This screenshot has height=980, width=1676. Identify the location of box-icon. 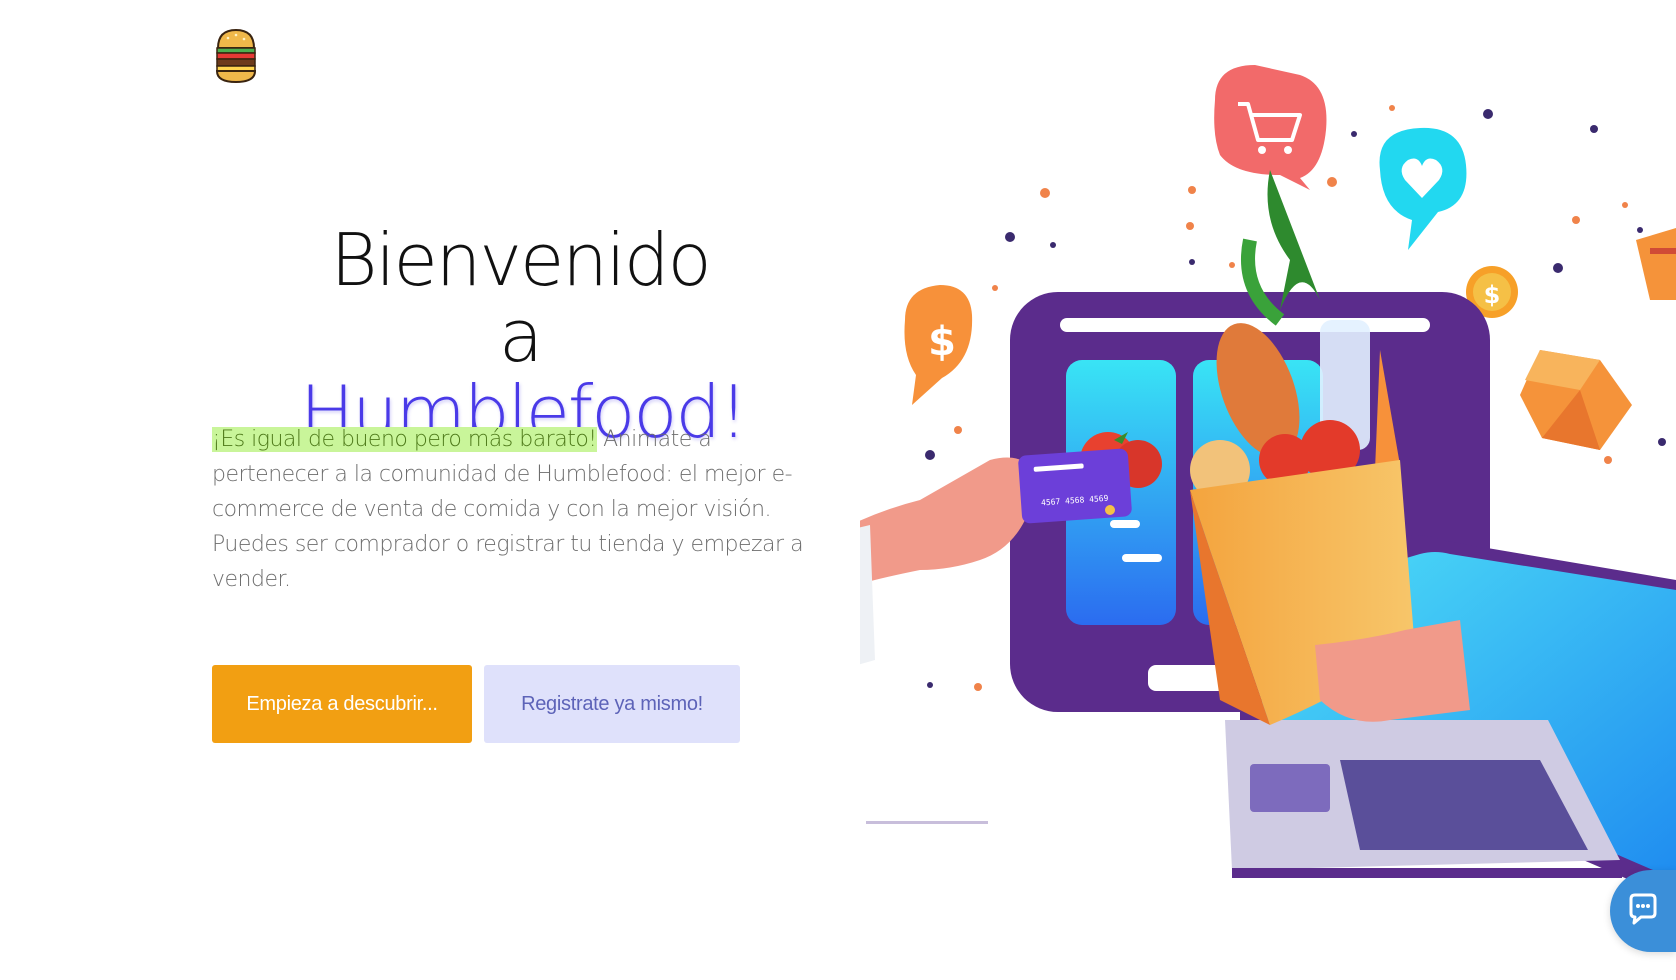
(1576, 400).